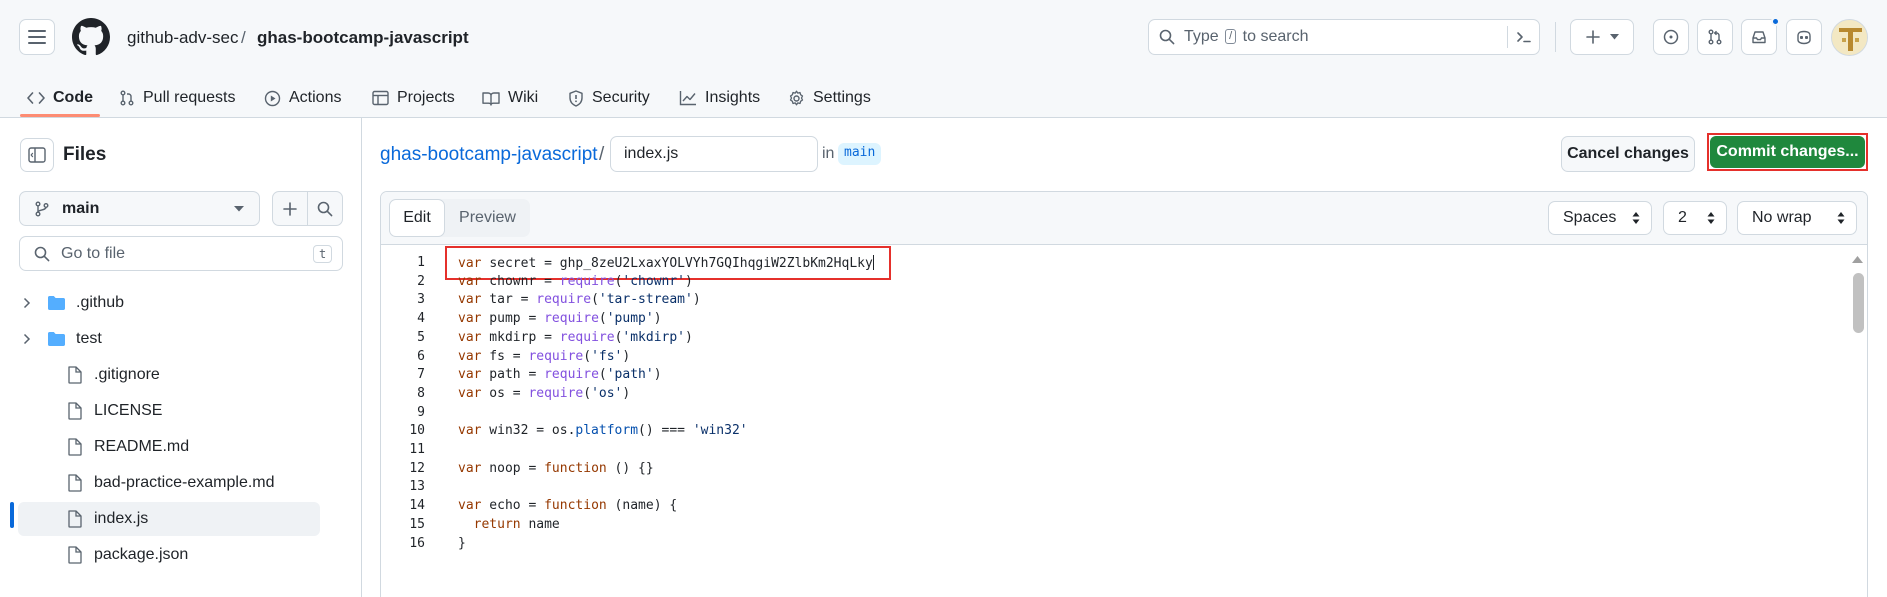 The height and width of the screenshot is (597, 1887). Describe the element at coordinates (1507, 37) in the screenshot. I see `search-divider` at that location.